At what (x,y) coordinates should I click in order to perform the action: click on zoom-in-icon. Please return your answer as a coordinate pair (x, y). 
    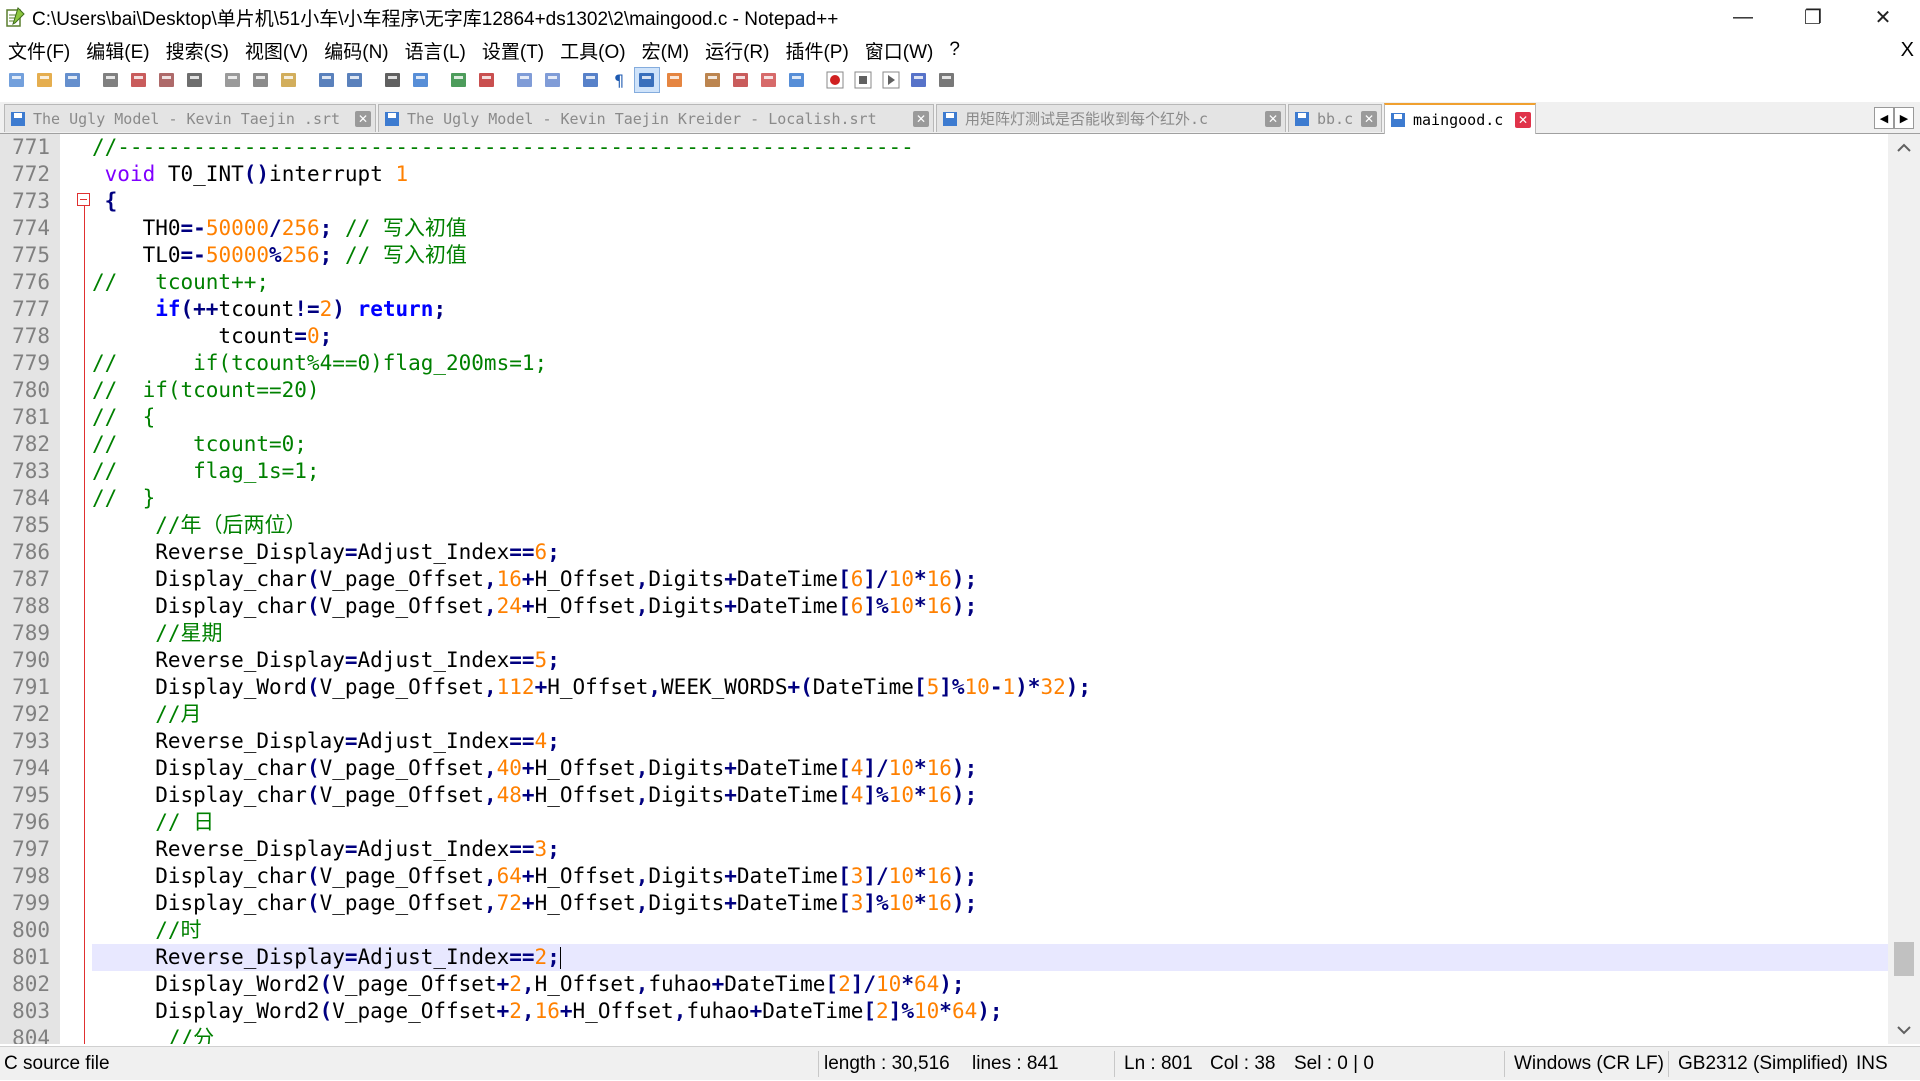
    Looking at the image, I should click on (459, 80).